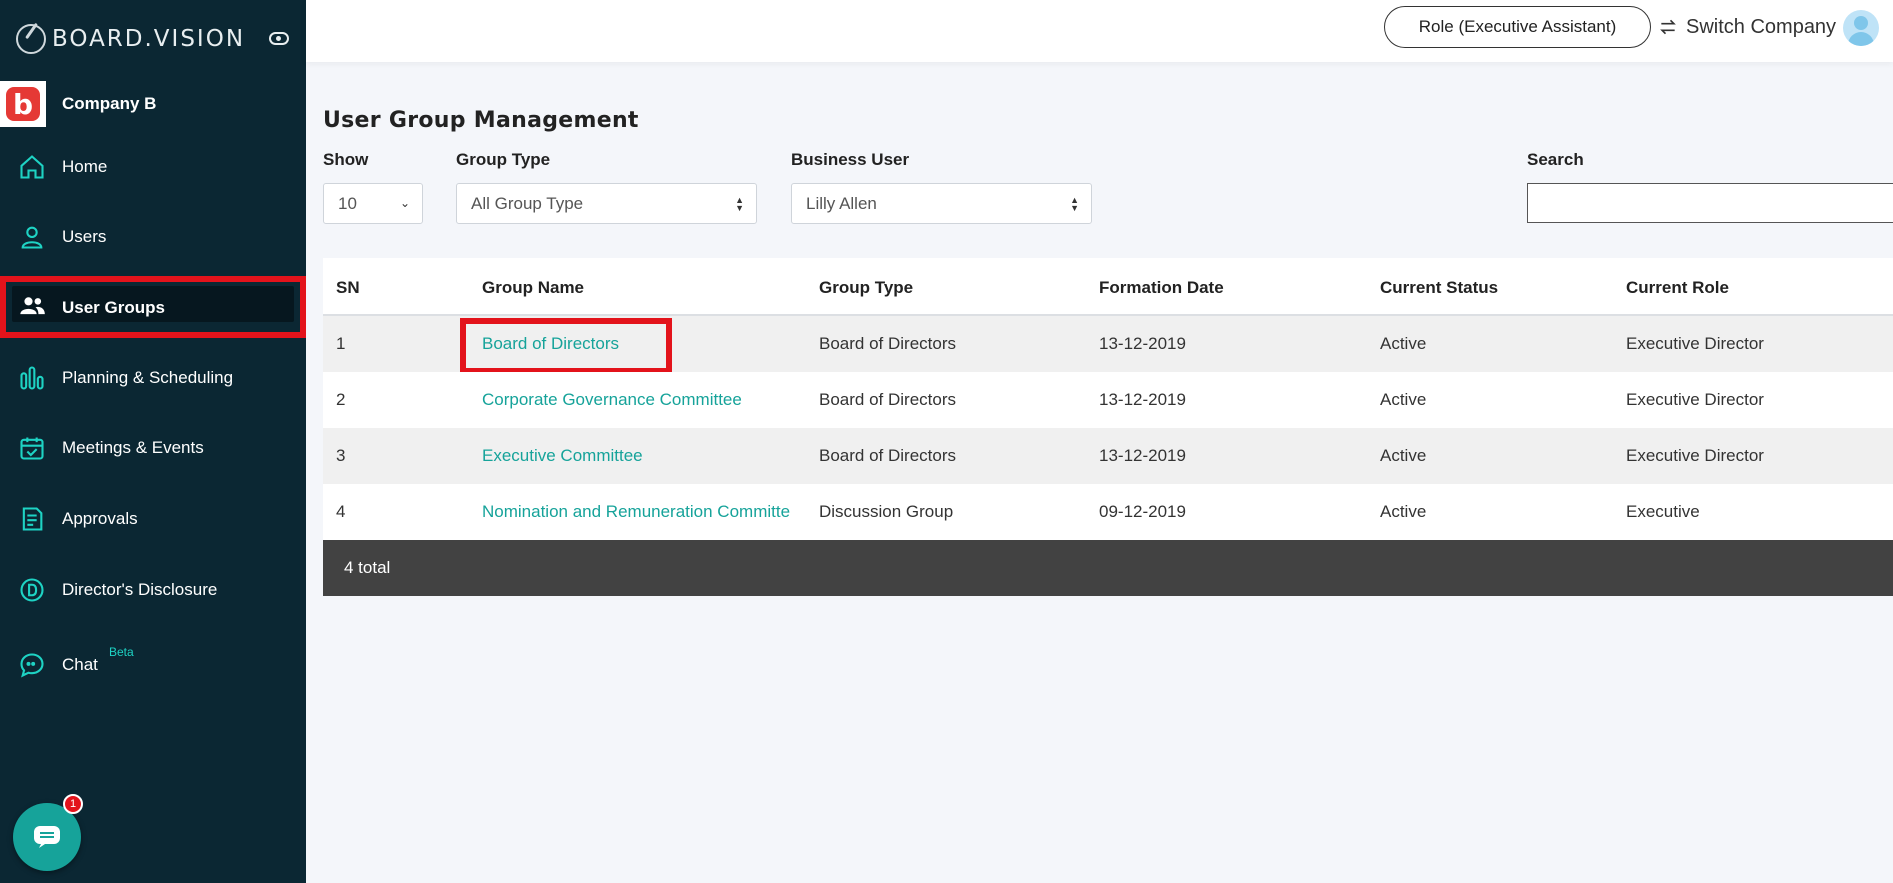 This screenshot has width=1893, height=883. What do you see at coordinates (481, 120) in the screenshot?
I see `page-title: User Group Management` at bounding box center [481, 120].